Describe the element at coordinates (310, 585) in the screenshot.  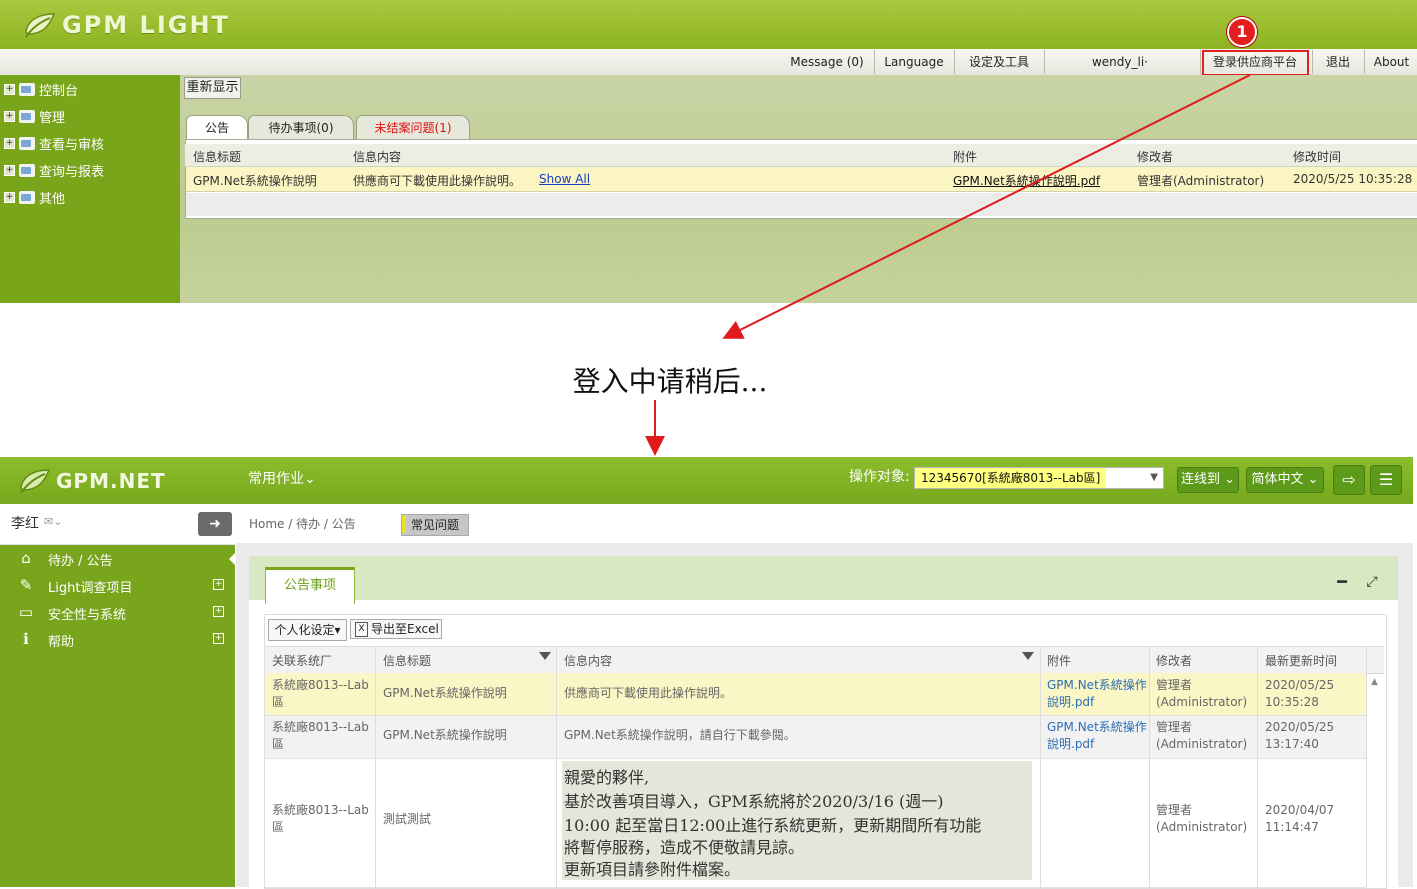
I see `tab-announcements: 公告事项` at that location.